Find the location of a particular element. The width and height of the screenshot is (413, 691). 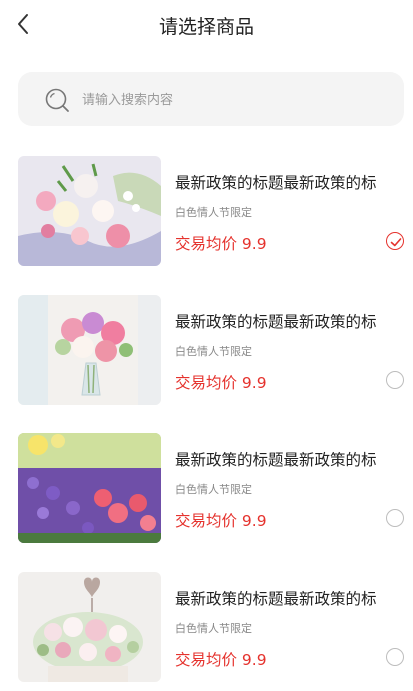

select-radio-checked is located at coordinates (395, 241).